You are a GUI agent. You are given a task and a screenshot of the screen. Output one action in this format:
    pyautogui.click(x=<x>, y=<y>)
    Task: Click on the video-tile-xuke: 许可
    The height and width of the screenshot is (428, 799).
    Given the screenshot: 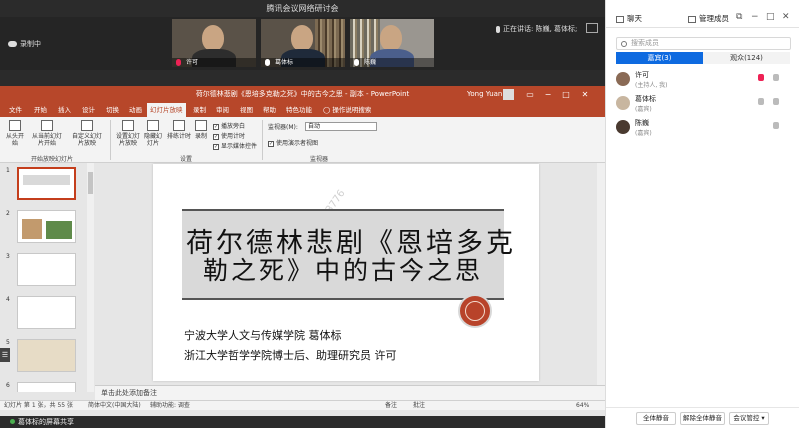 What is the action you would take?
    pyautogui.click(x=214, y=43)
    